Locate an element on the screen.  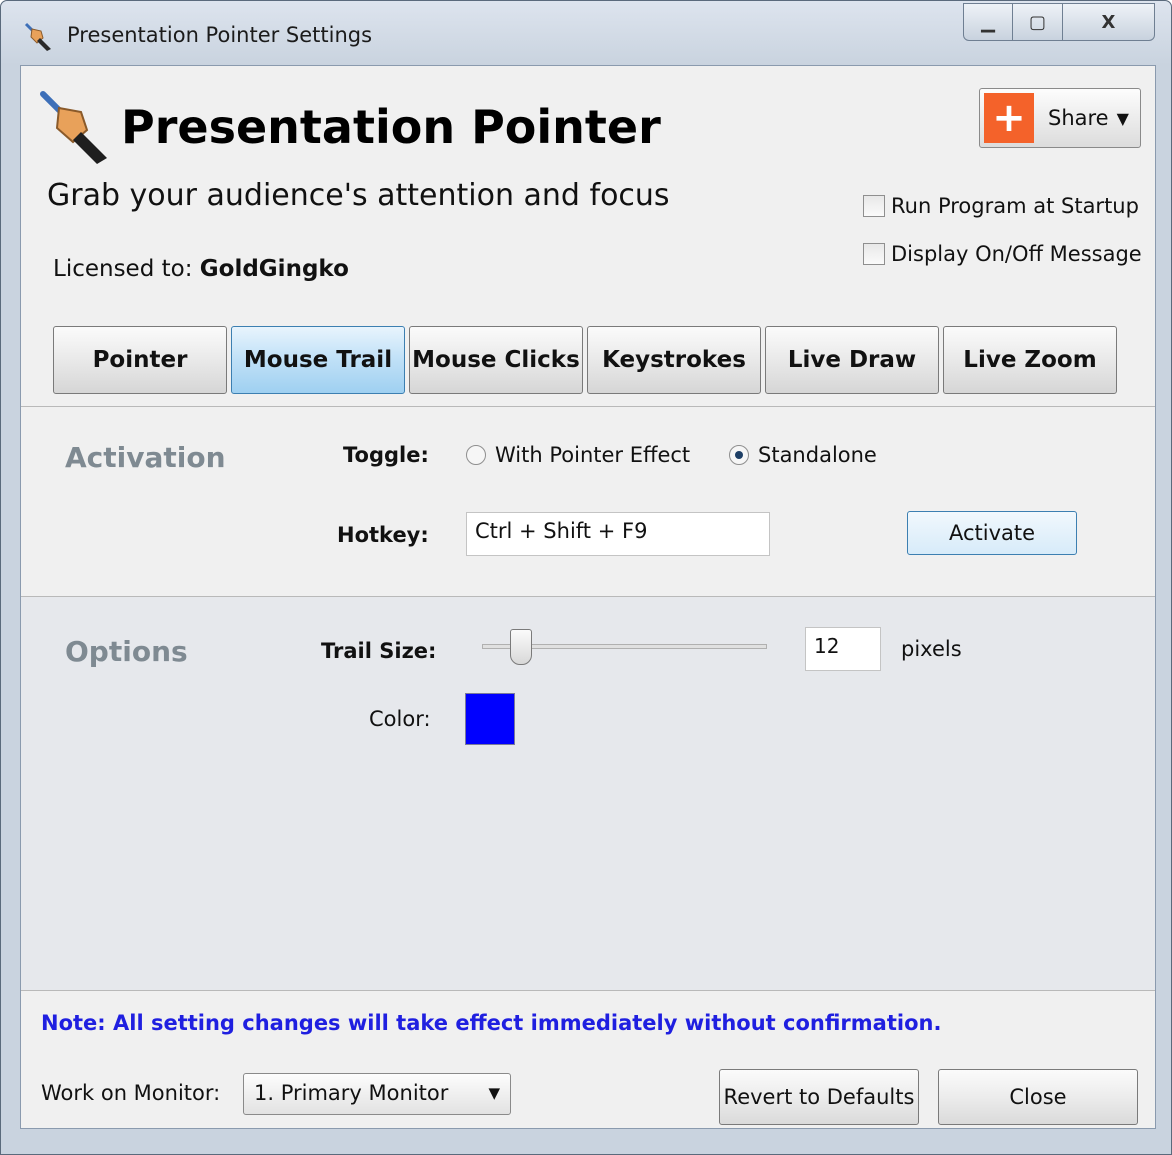
with-pointer-effect-label: With Pointer Effect is located at coordinates (593, 455).